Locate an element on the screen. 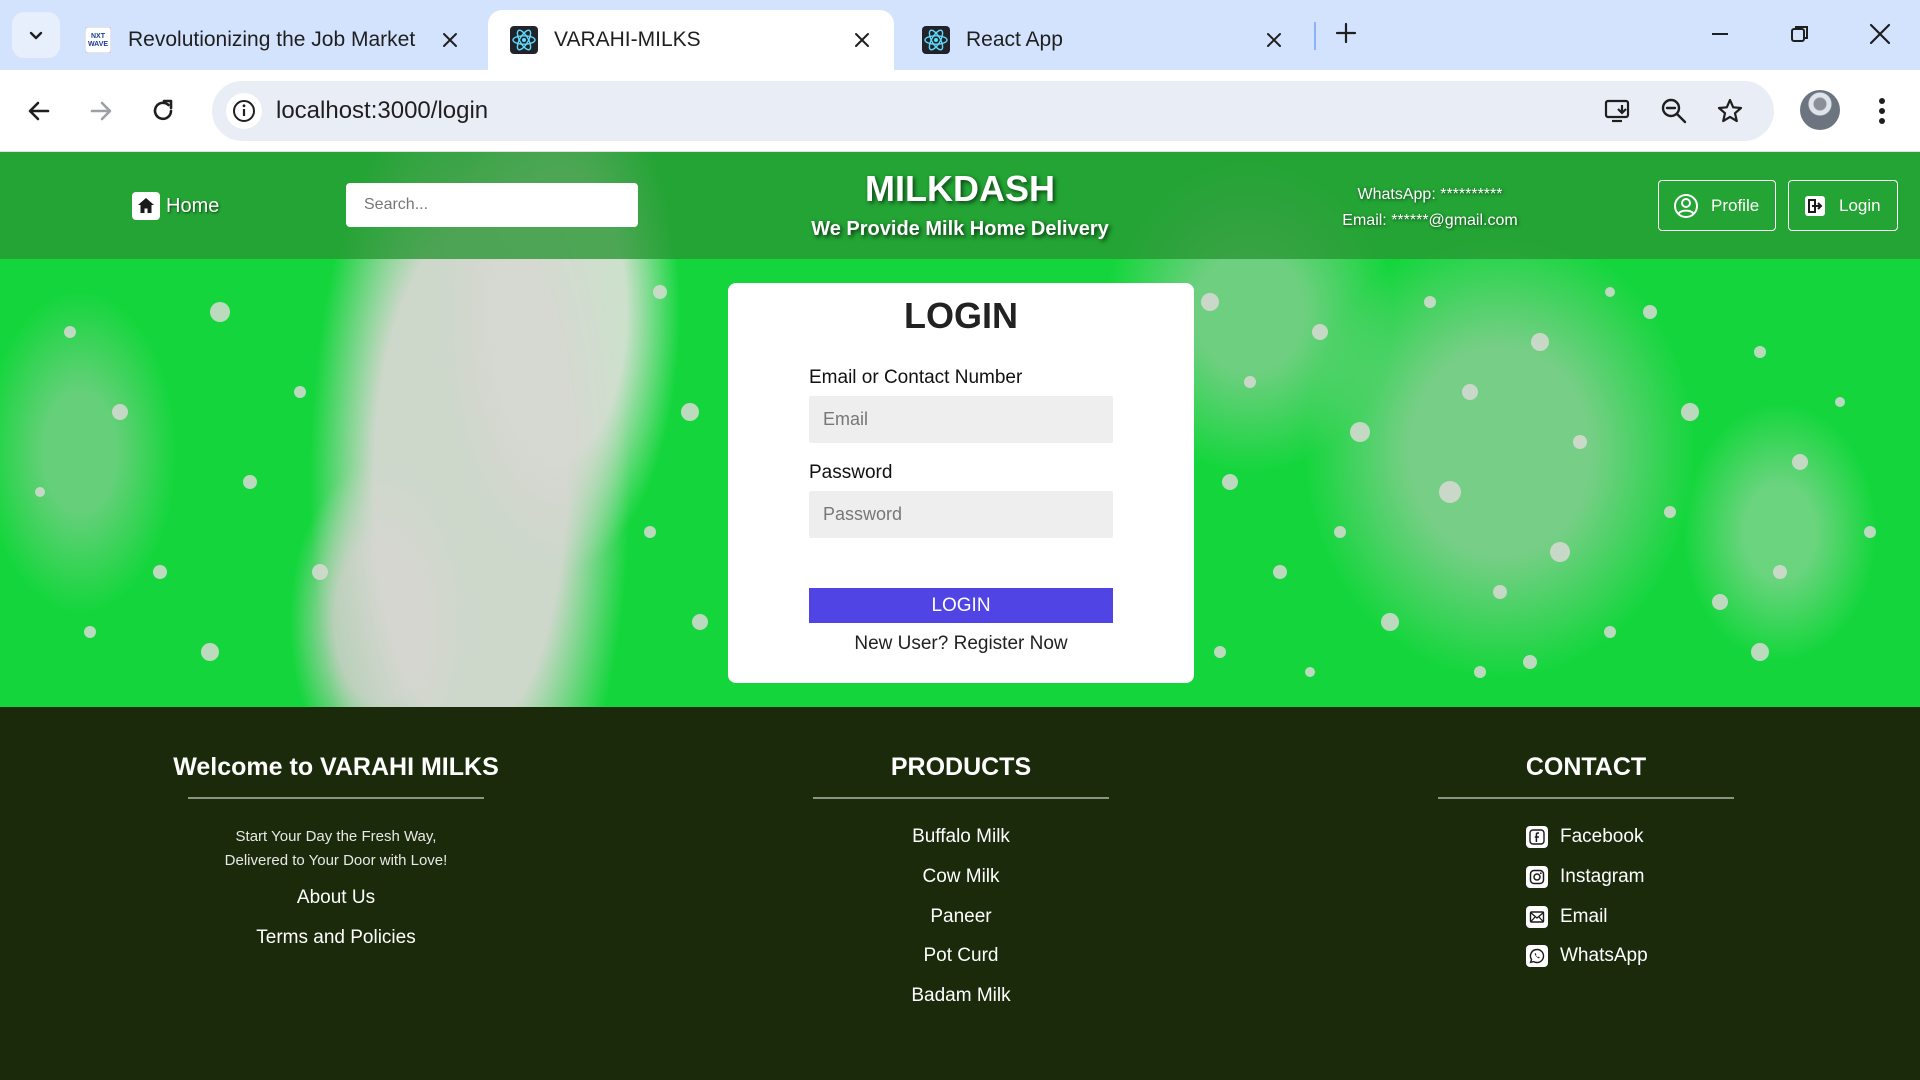  minimize-button is located at coordinates (1720, 34).